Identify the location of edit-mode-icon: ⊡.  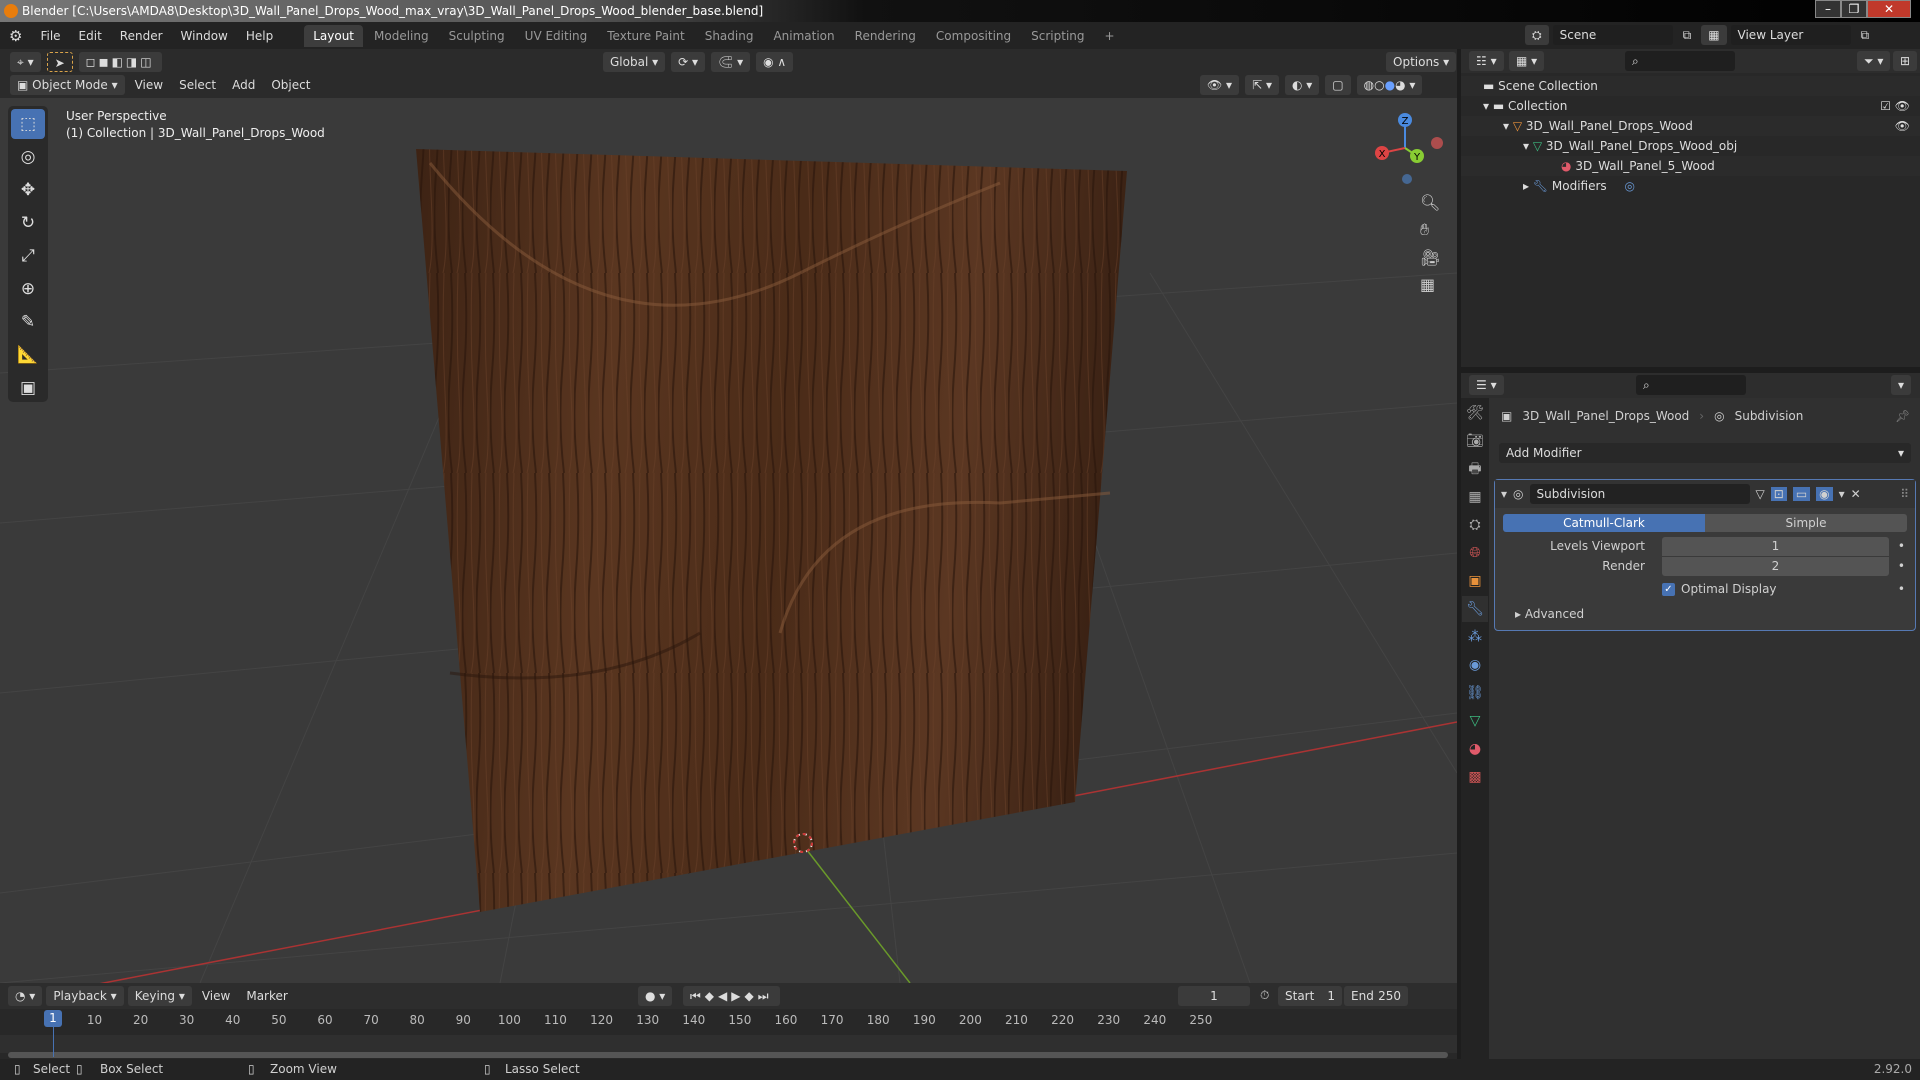
(1778, 494).